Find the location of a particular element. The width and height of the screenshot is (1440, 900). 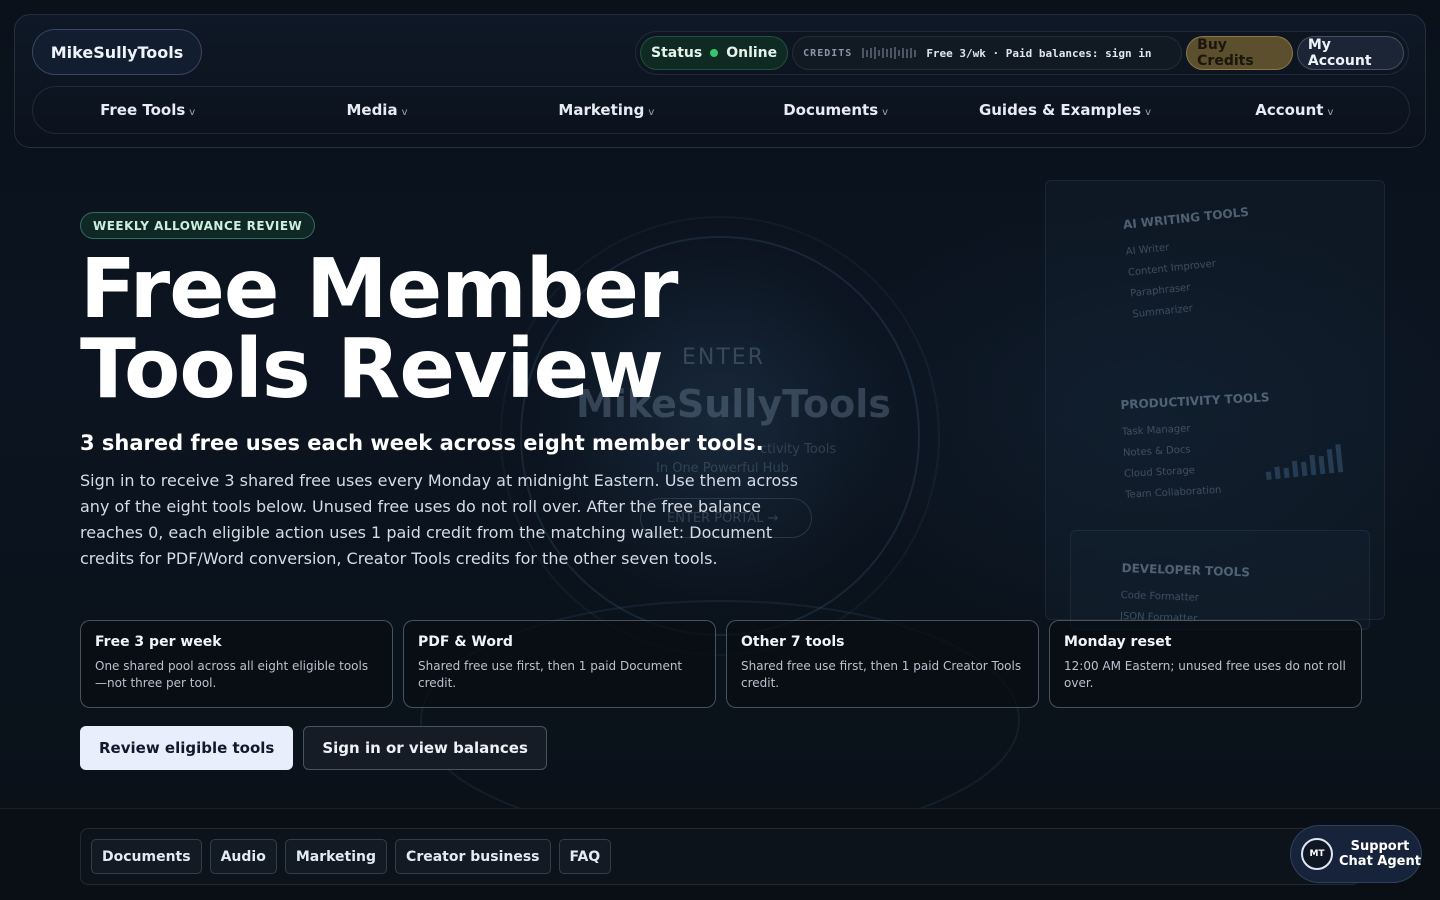

subnav-audio: Audio is located at coordinates (243, 856).